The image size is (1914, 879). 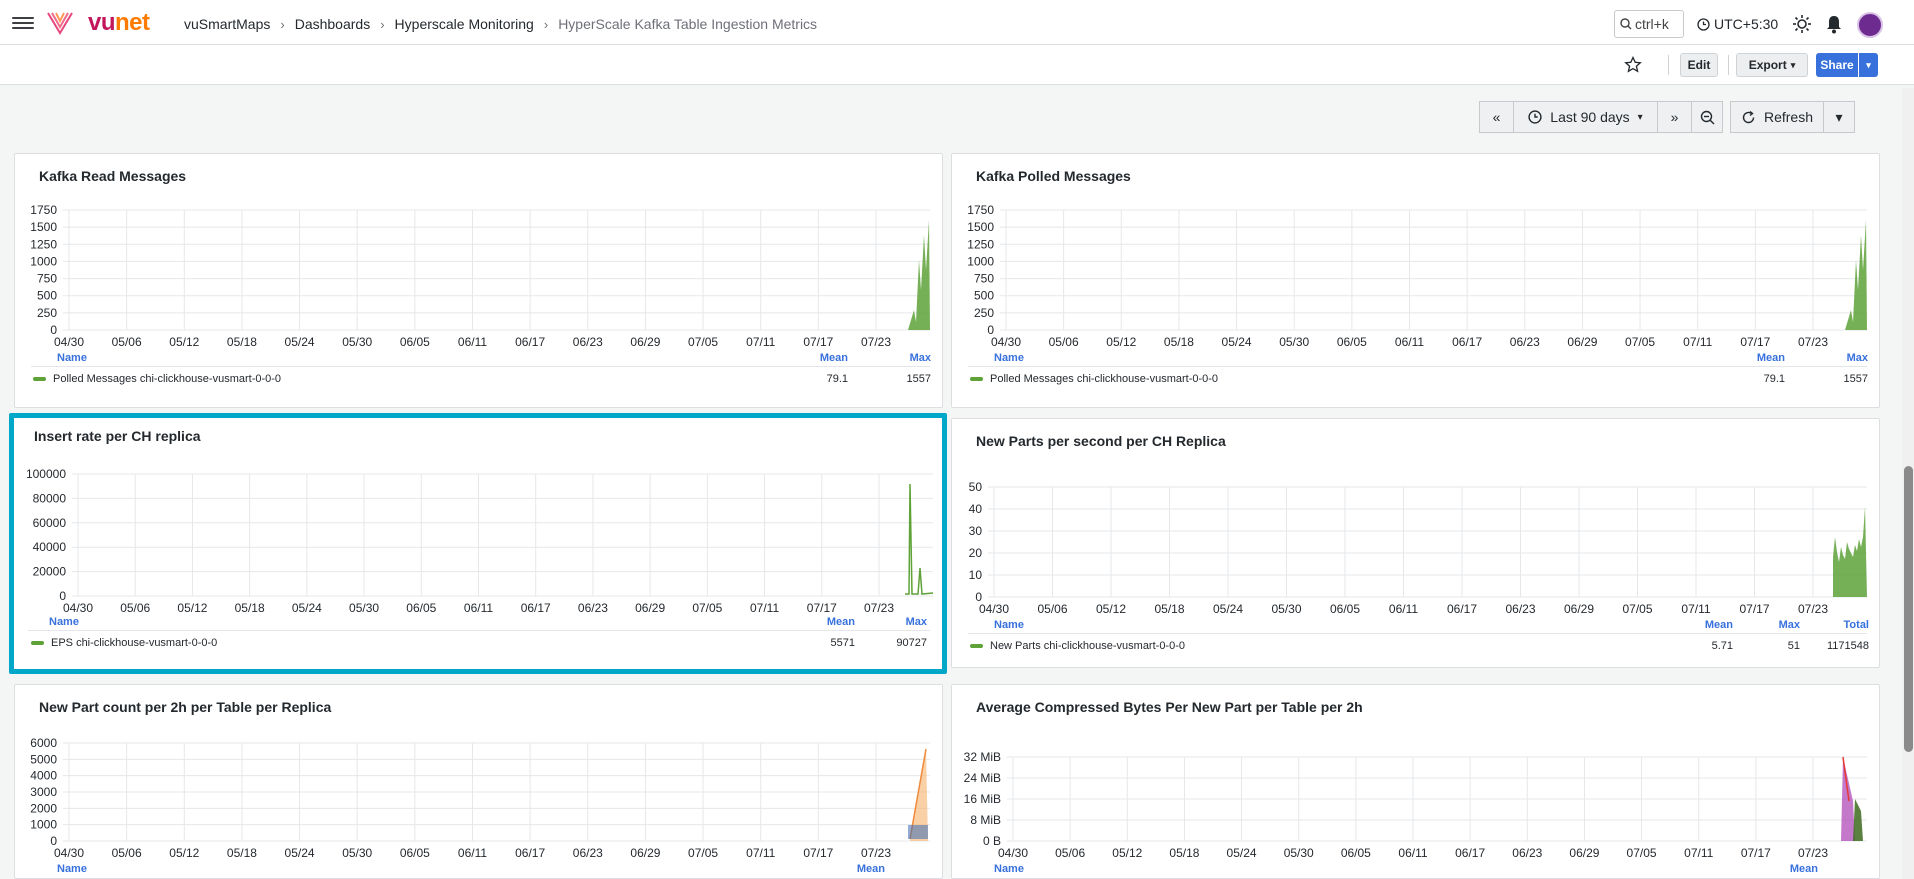 What do you see at coordinates (1868, 65) in the screenshot?
I see `share-dropdown-chevron-icon: ▾` at bounding box center [1868, 65].